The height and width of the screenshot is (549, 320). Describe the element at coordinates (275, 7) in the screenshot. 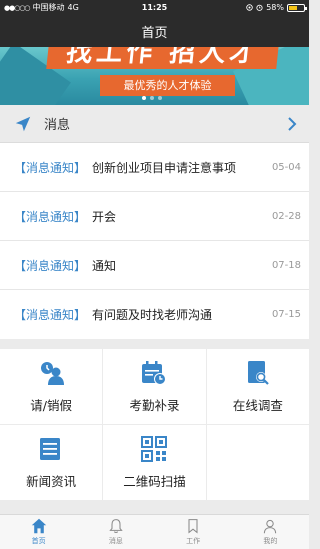

I see `battery-percent: 58%` at that location.